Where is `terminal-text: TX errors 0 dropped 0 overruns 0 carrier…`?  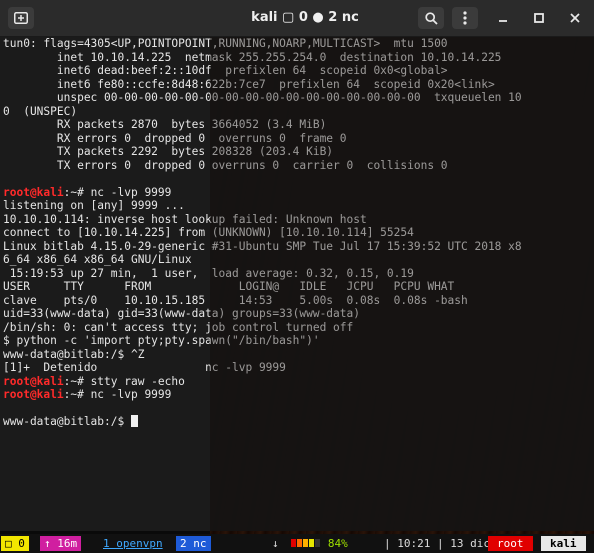
terminal-text: TX errors 0 dropped 0 overruns 0 carrier… is located at coordinates (225, 165).